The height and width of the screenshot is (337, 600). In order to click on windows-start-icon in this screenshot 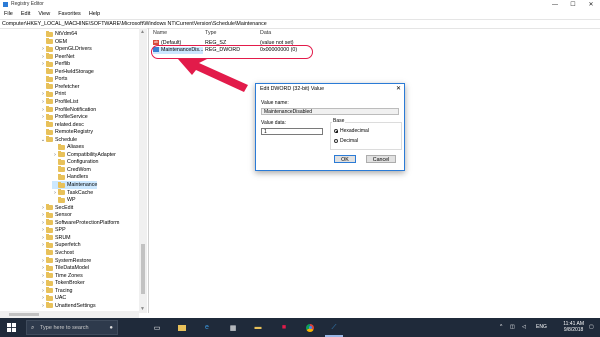, I will do `click(11, 327)`.